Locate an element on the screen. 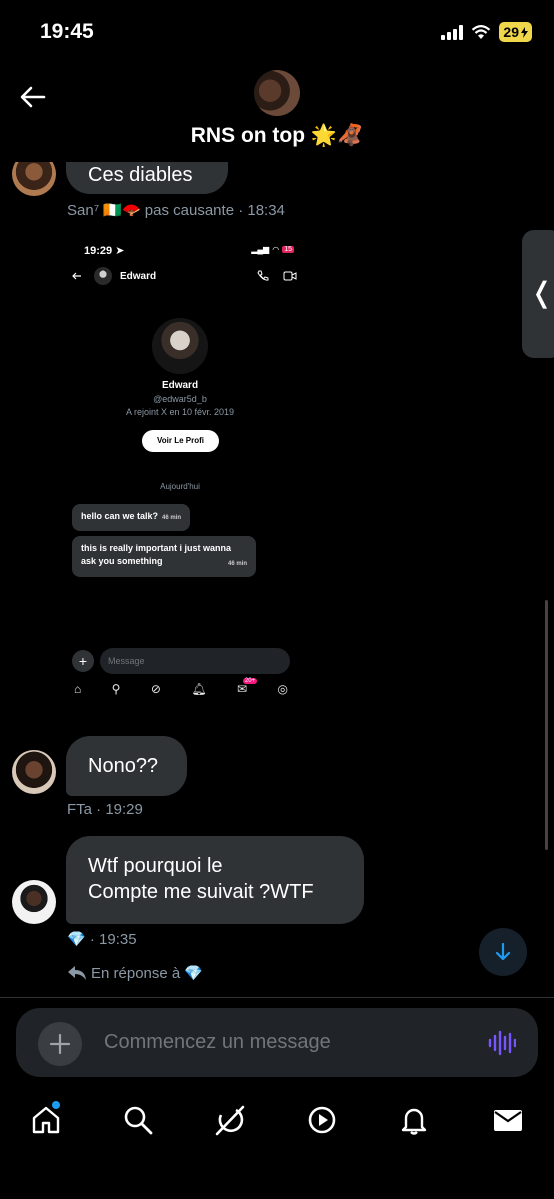  battery-icon: 29 is located at coordinates (515, 32).